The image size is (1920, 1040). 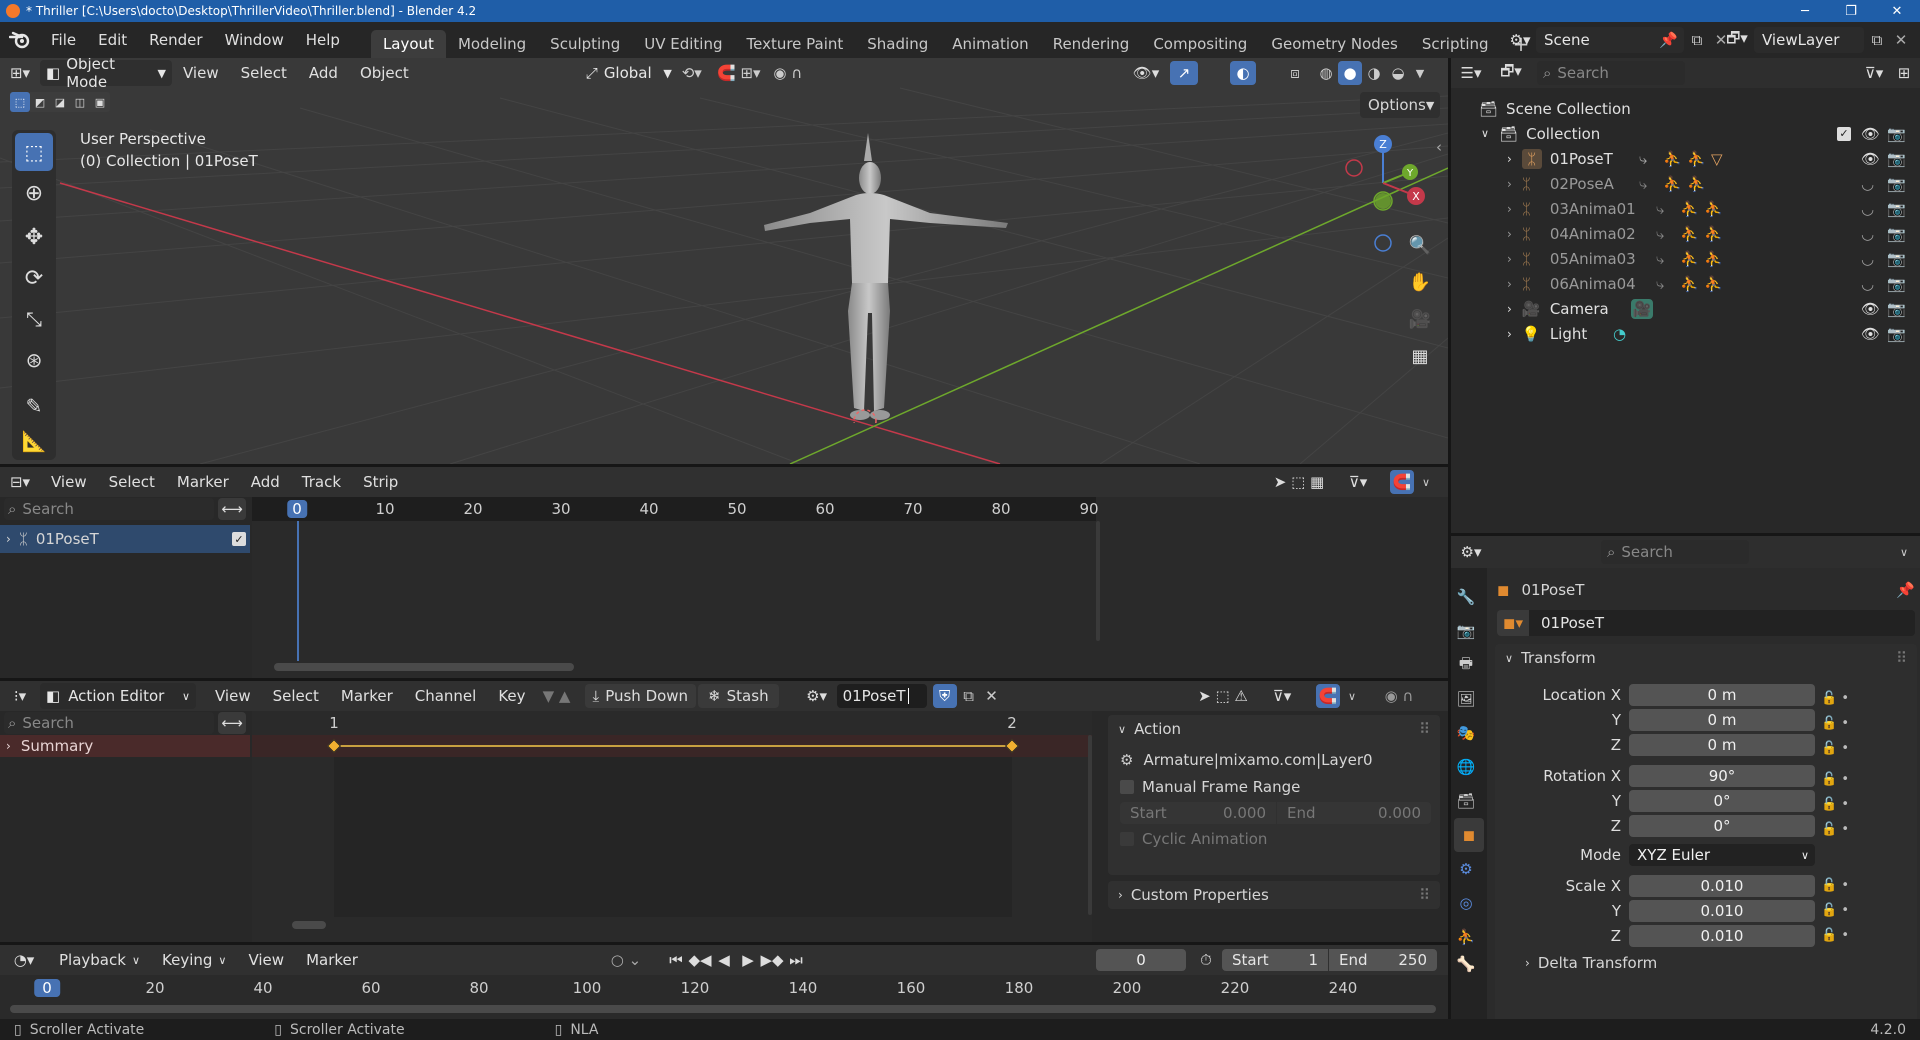 I want to click on overlay-toggle-icon: ◐, so click(x=1243, y=73).